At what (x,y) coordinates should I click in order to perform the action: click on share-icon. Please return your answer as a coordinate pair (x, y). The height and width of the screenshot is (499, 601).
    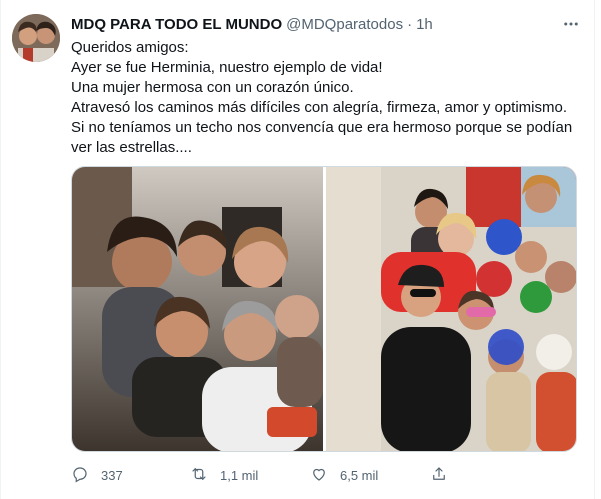
    Looking at the image, I should click on (439, 475).